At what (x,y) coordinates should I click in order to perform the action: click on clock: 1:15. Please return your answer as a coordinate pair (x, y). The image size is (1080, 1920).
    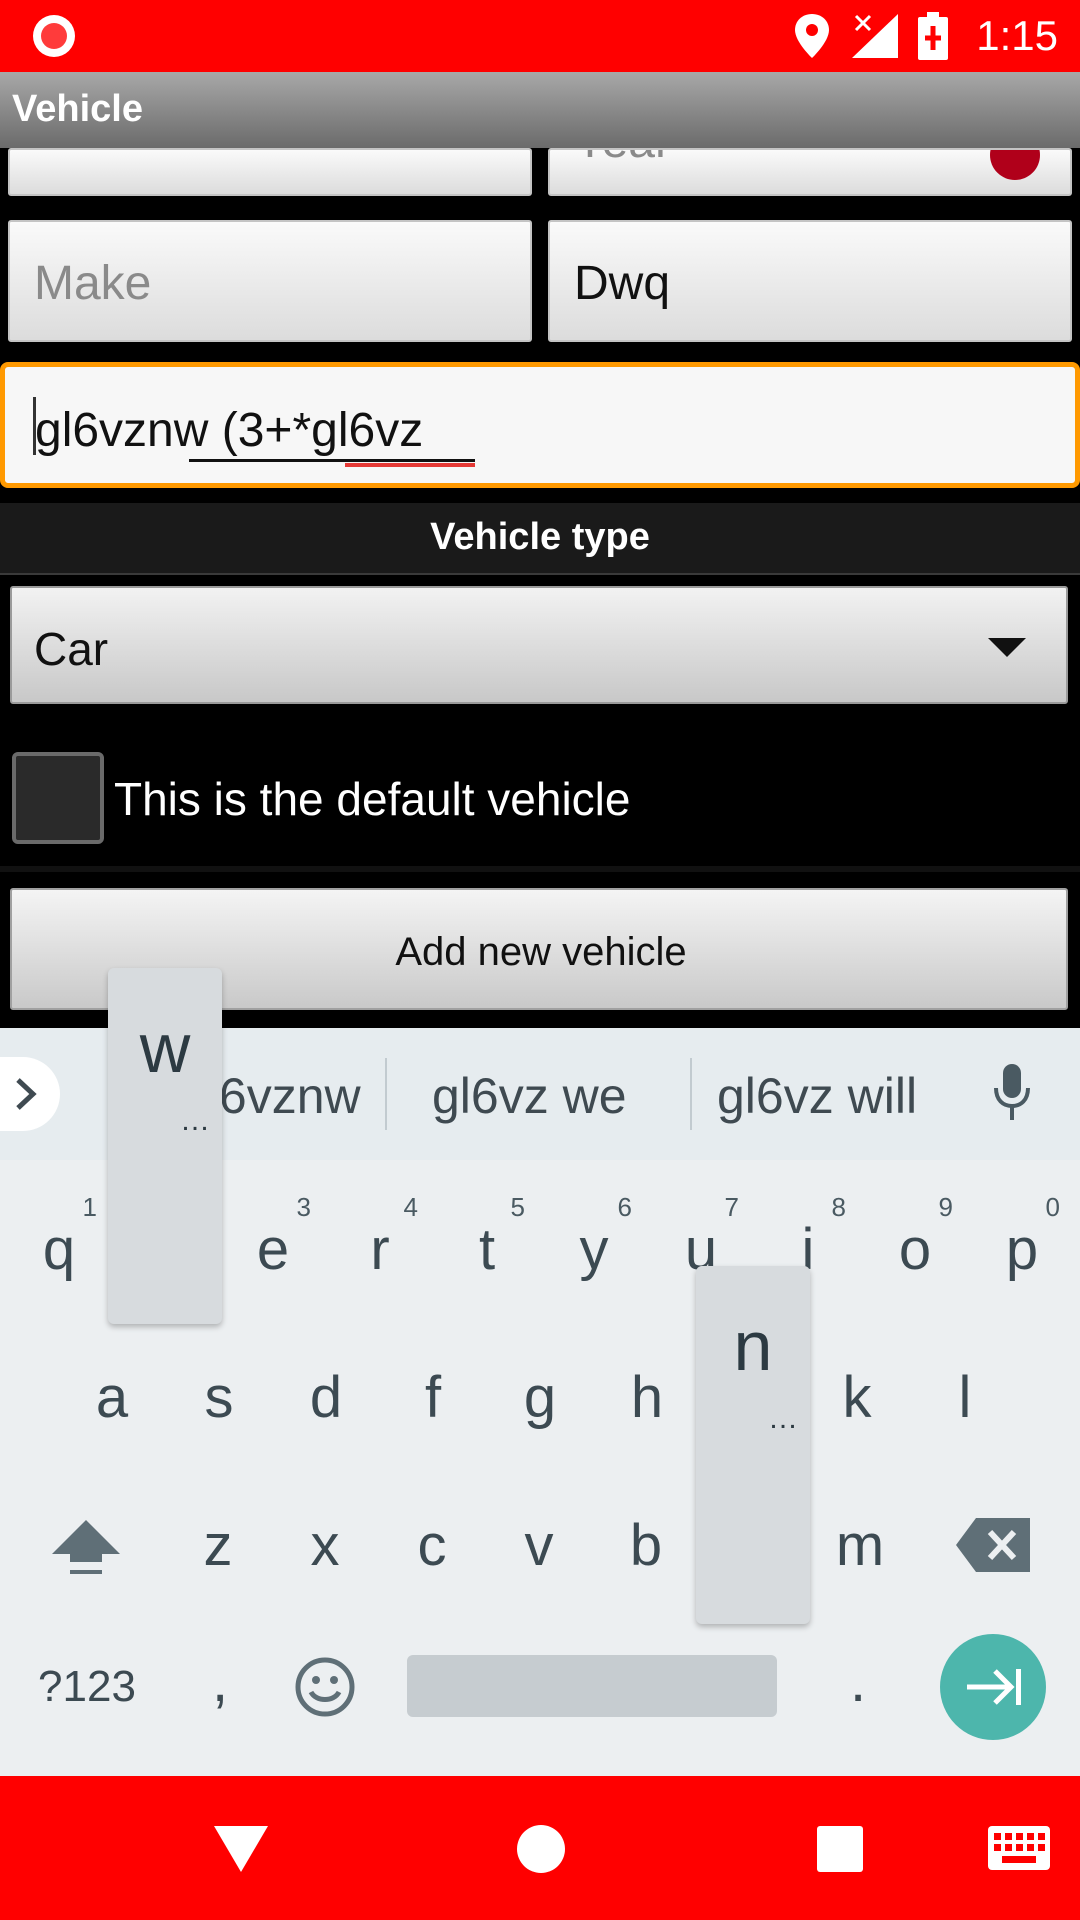
    Looking at the image, I should click on (1017, 35).